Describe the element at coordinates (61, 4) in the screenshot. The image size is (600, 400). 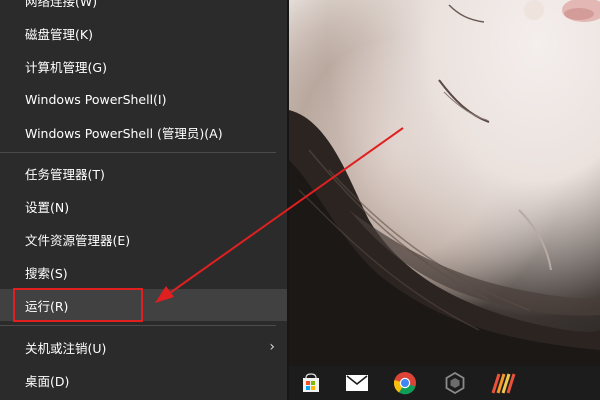
I see `menu-item-label: 网络连接(W)` at that location.